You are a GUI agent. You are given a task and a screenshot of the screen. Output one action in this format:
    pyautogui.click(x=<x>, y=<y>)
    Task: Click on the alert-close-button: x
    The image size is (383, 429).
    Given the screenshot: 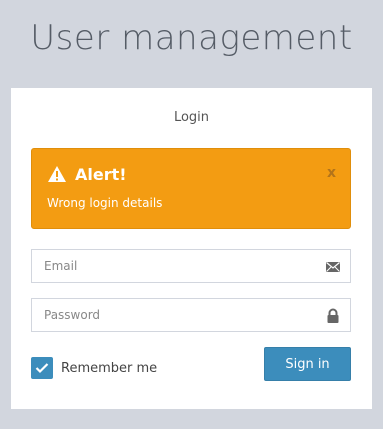 What is the action you would take?
    pyautogui.click(x=331, y=173)
    